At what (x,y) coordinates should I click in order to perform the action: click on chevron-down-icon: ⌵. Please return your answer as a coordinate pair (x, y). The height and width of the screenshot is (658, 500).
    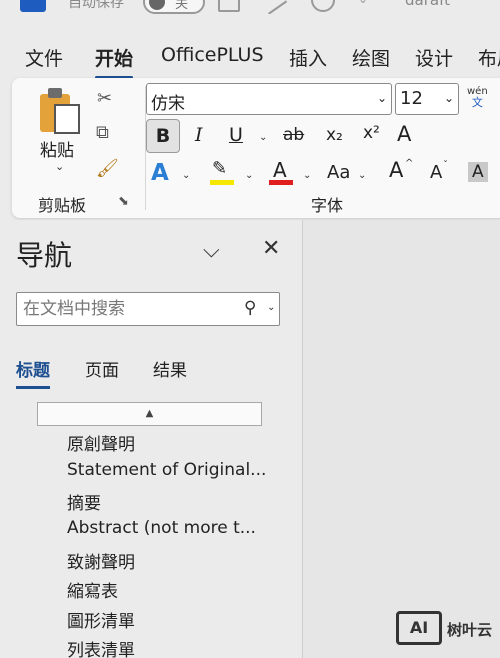
    Looking at the image, I should click on (211, 250).